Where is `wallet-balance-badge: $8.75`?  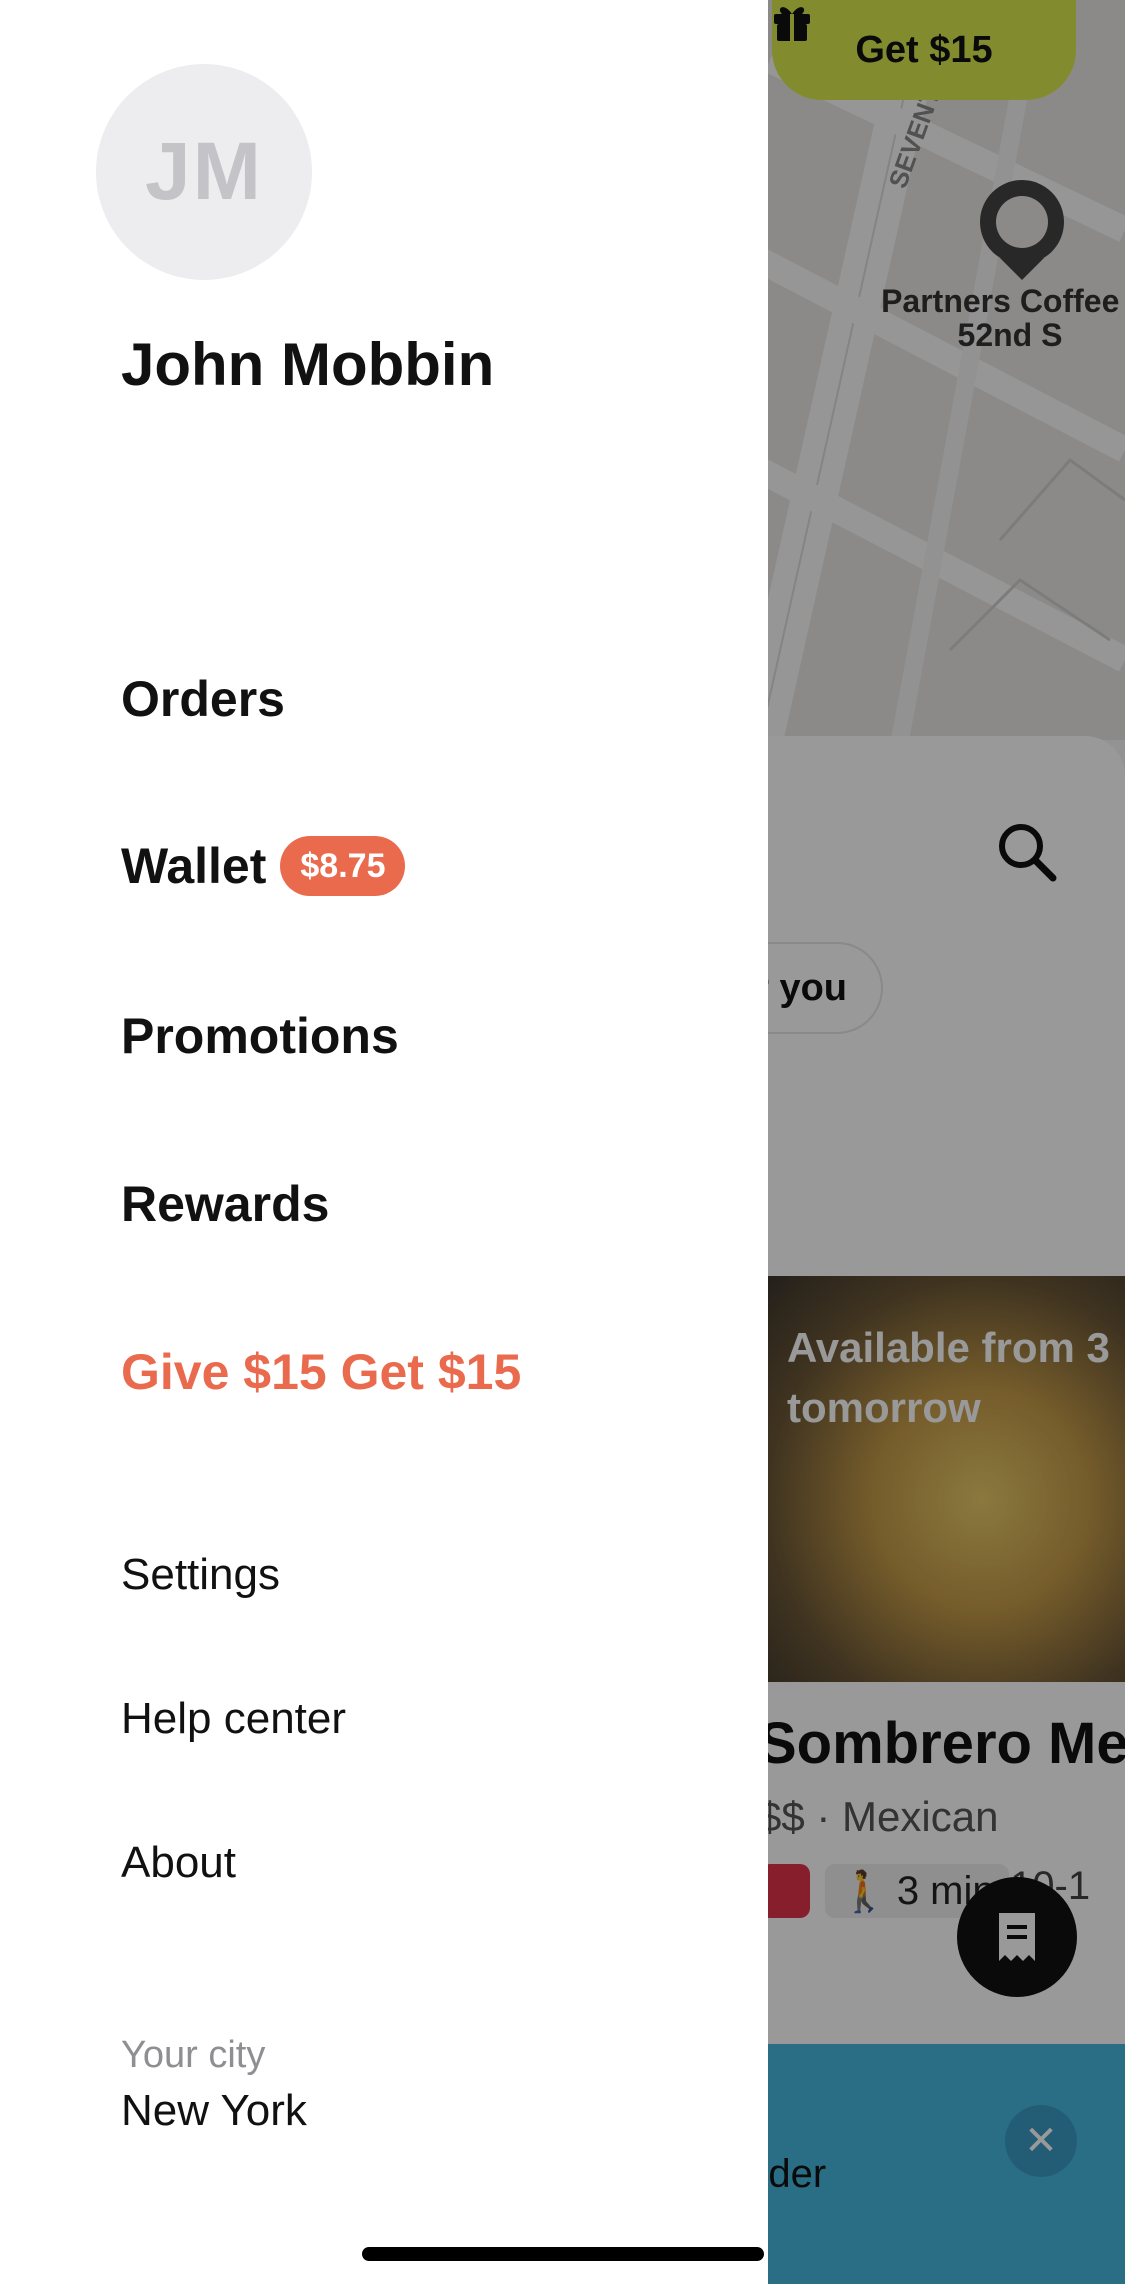
wallet-balance-badge: $8.75 is located at coordinates (343, 866).